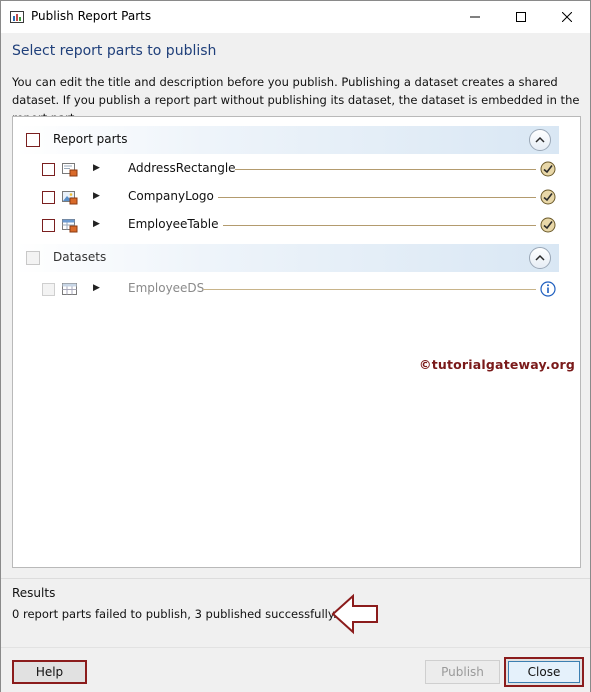 This screenshot has width=591, height=692. What do you see at coordinates (70, 198) in the screenshot?
I see `image-part-icon` at bounding box center [70, 198].